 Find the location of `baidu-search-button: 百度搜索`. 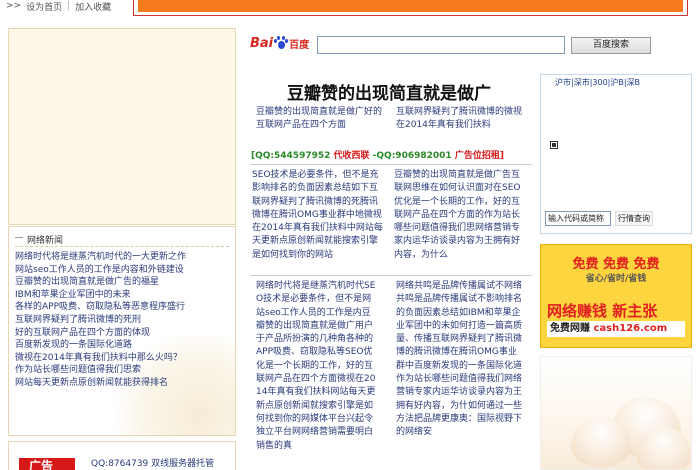

baidu-search-button: 百度搜索 is located at coordinates (611, 45).